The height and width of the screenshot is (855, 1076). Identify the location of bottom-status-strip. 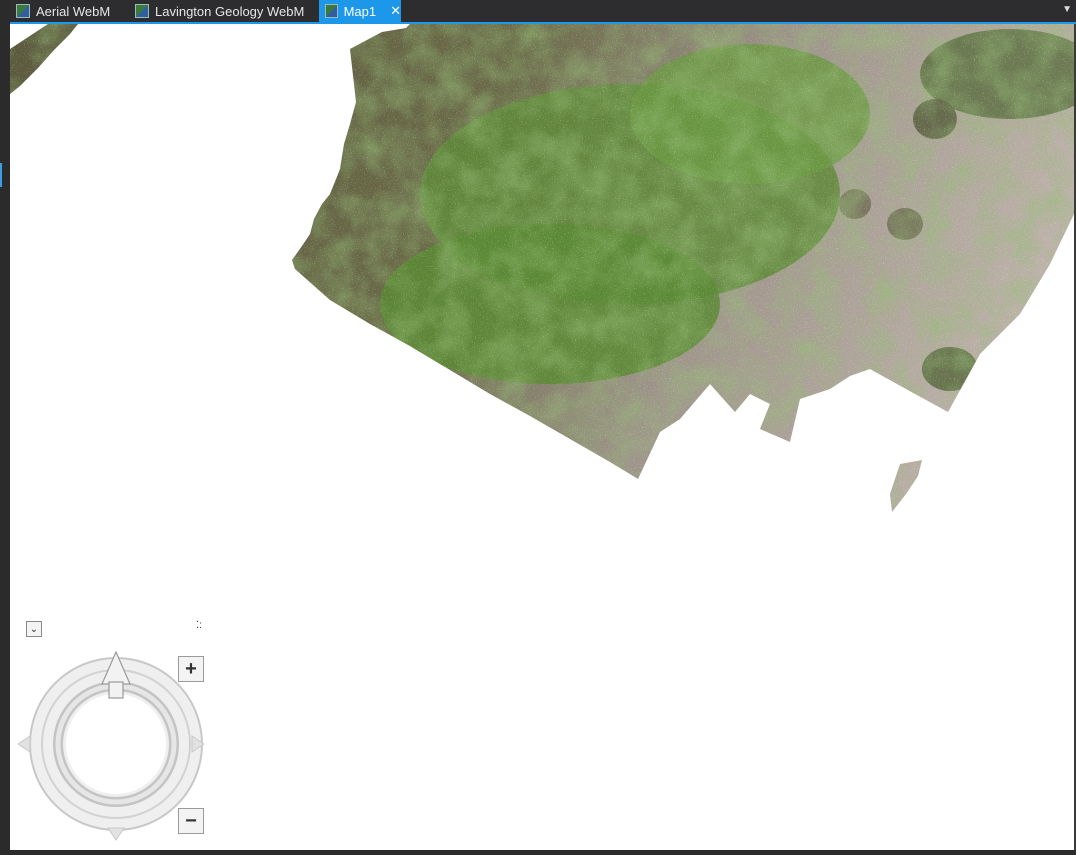
(538, 852).